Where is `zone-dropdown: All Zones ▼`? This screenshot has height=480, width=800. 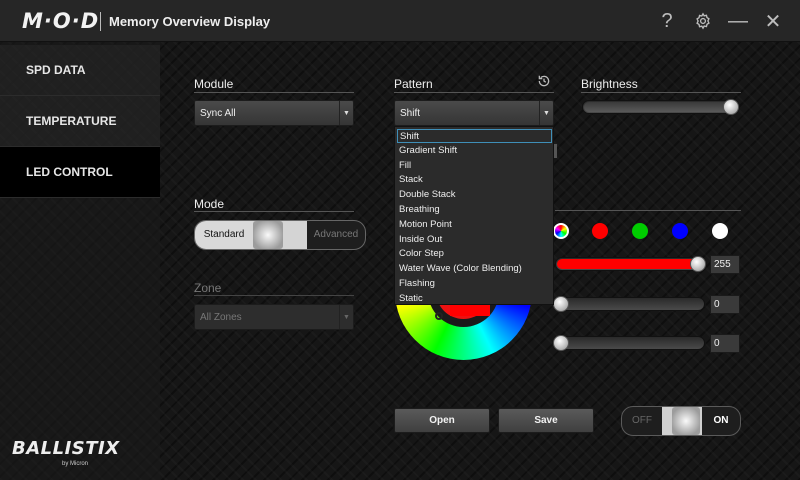 zone-dropdown: All Zones ▼ is located at coordinates (274, 317).